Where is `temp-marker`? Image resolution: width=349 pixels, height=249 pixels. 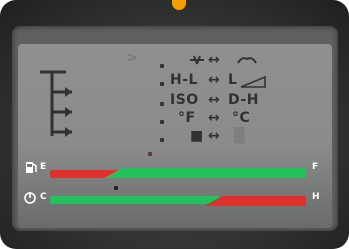 temp-marker is located at coordinates (116, 188).